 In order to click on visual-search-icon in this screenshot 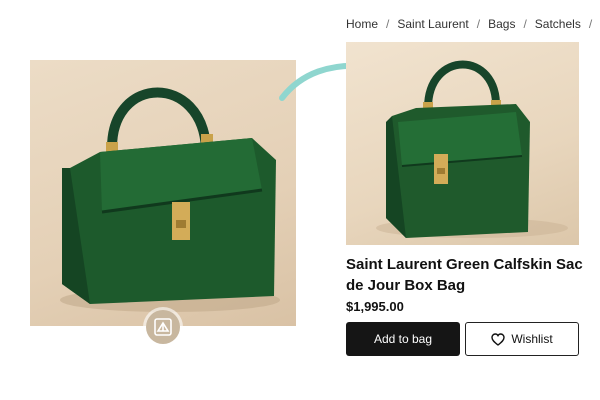, I will do `click(163, 327)`.